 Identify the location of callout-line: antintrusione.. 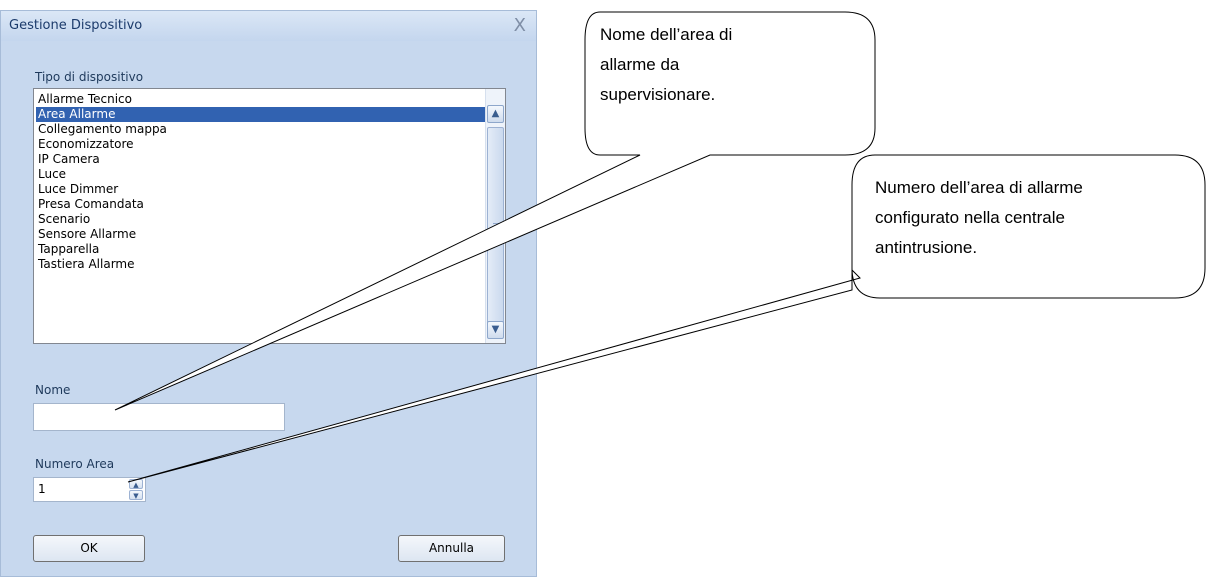
(926, 247).